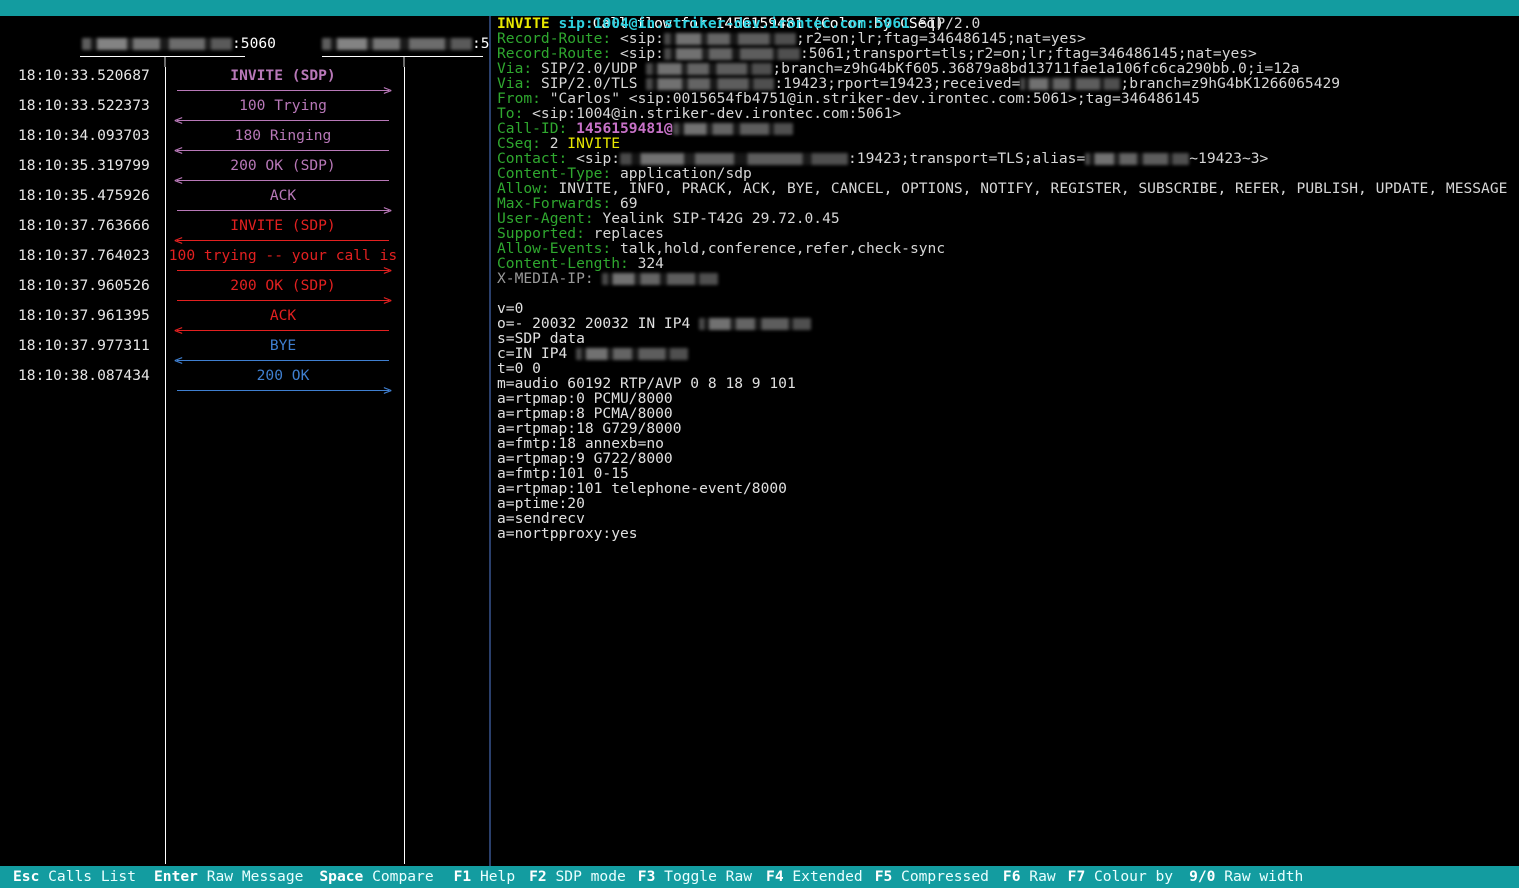 Image resolution: width=1519 pixels, height=888 pixels. Describe the element at coordinates (704, 876) in the screenshot. I see `key-shortcut-label: Toggle Raw` at that location.